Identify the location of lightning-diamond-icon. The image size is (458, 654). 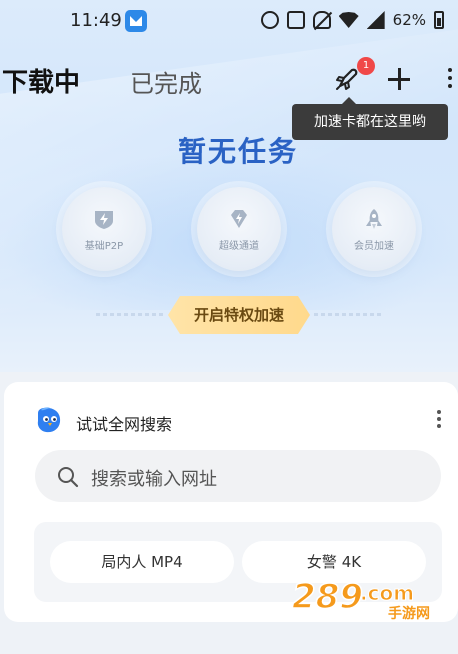
(239, 219).